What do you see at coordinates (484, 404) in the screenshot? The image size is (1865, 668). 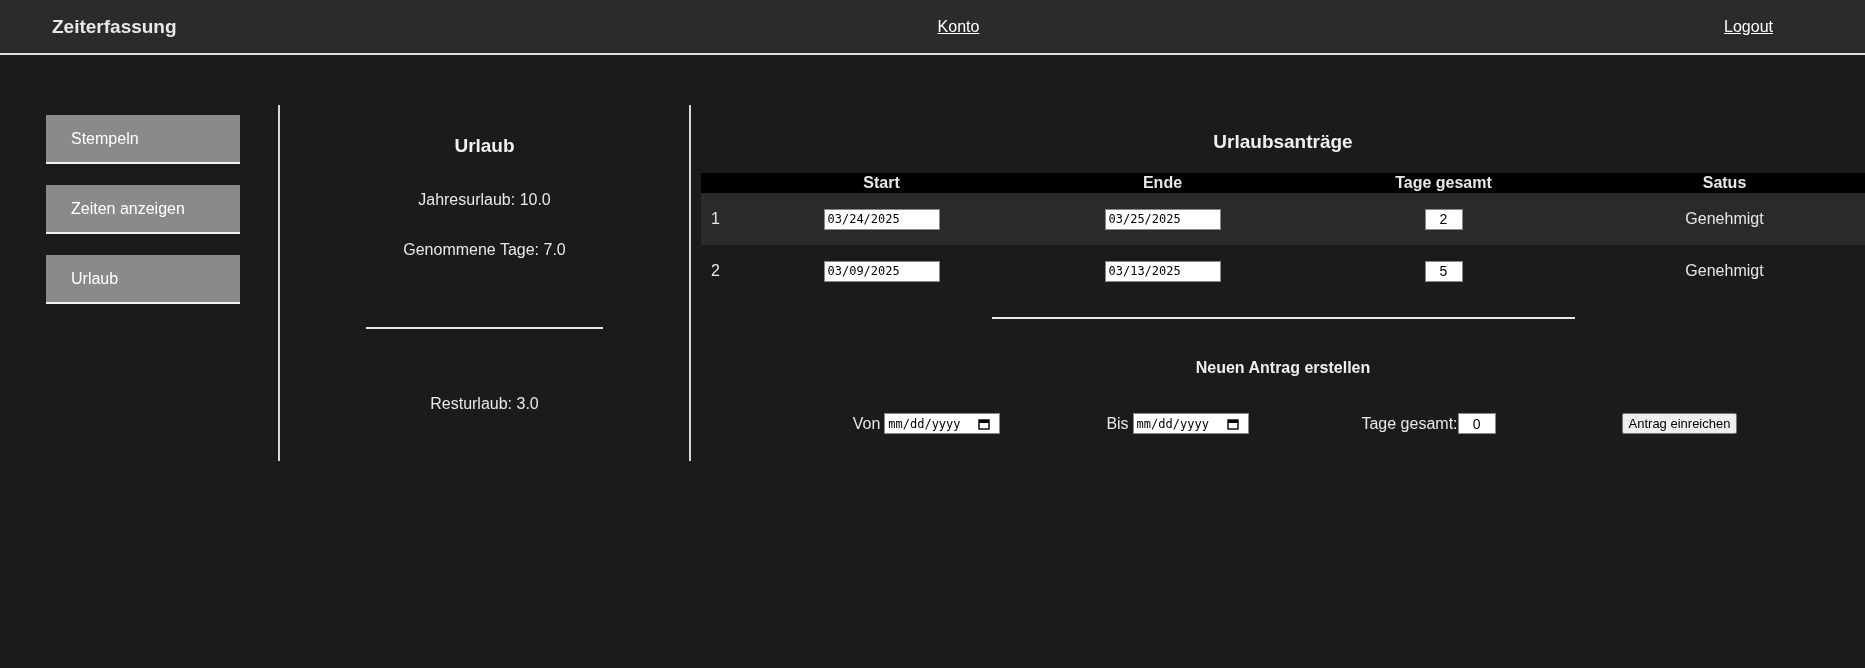 I see `remaining-vacation: Resturlaub: 3.0` at bounding box center [484, 404].